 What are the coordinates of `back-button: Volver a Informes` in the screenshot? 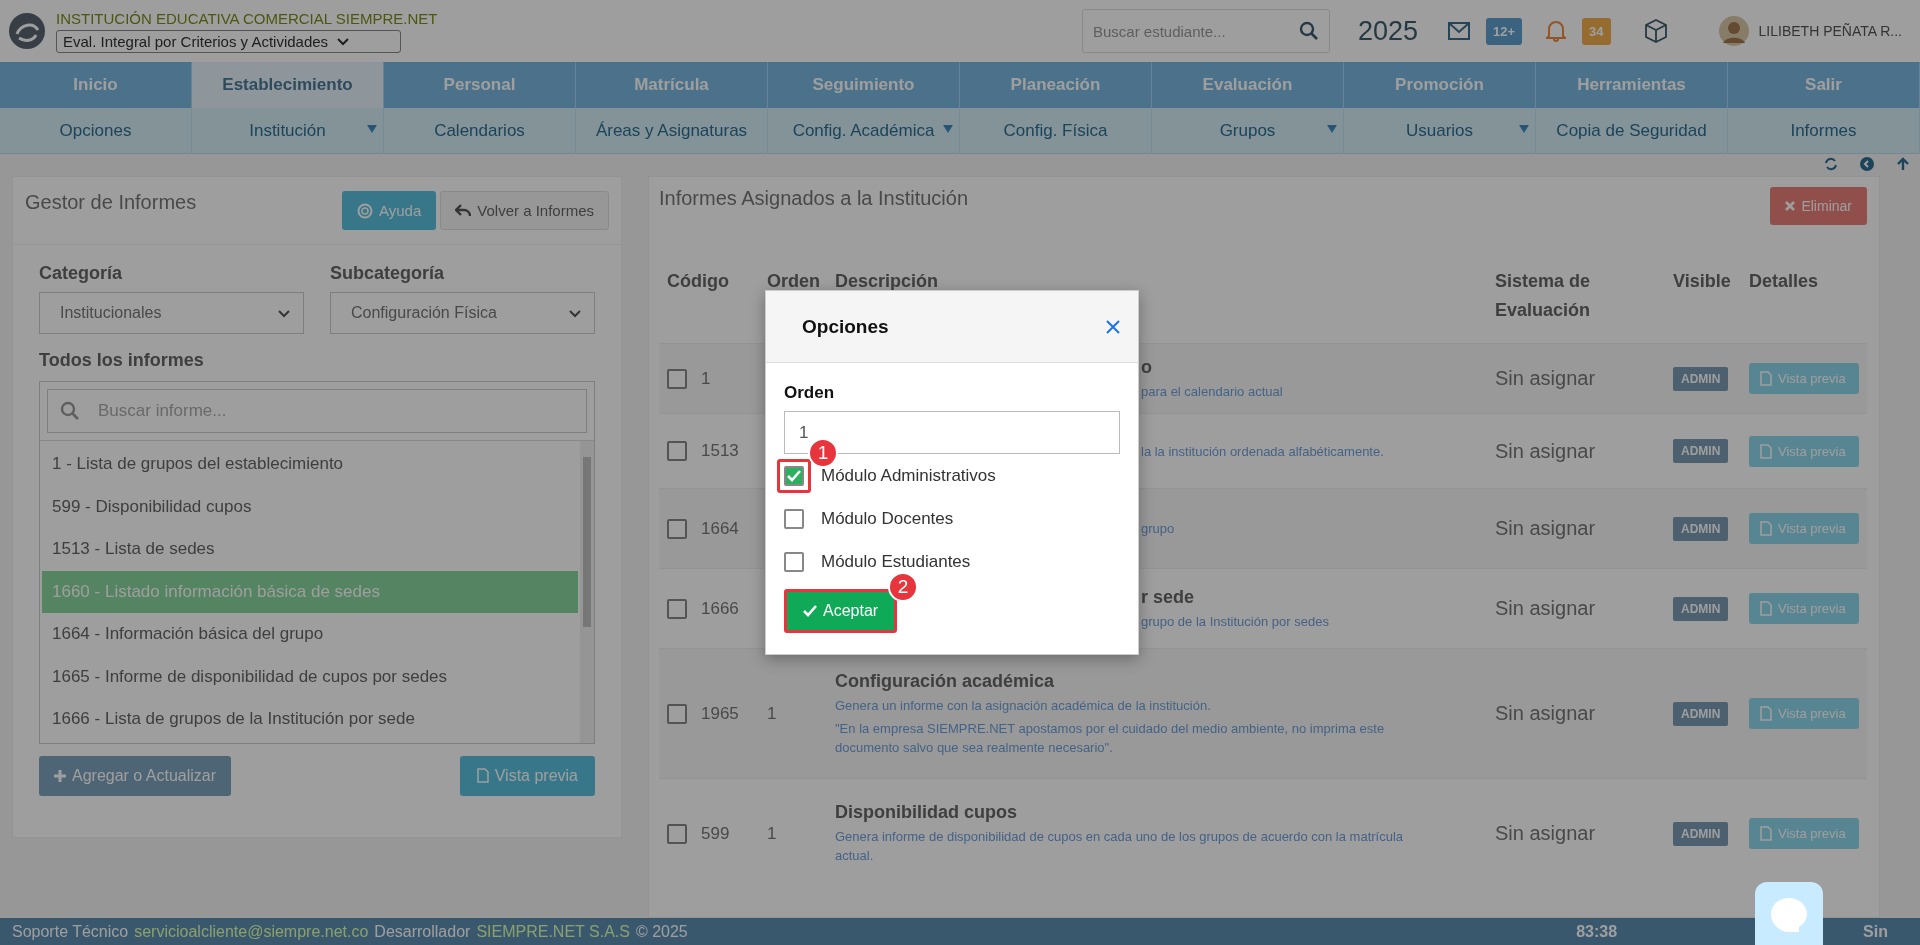 It's located at (524, 210).